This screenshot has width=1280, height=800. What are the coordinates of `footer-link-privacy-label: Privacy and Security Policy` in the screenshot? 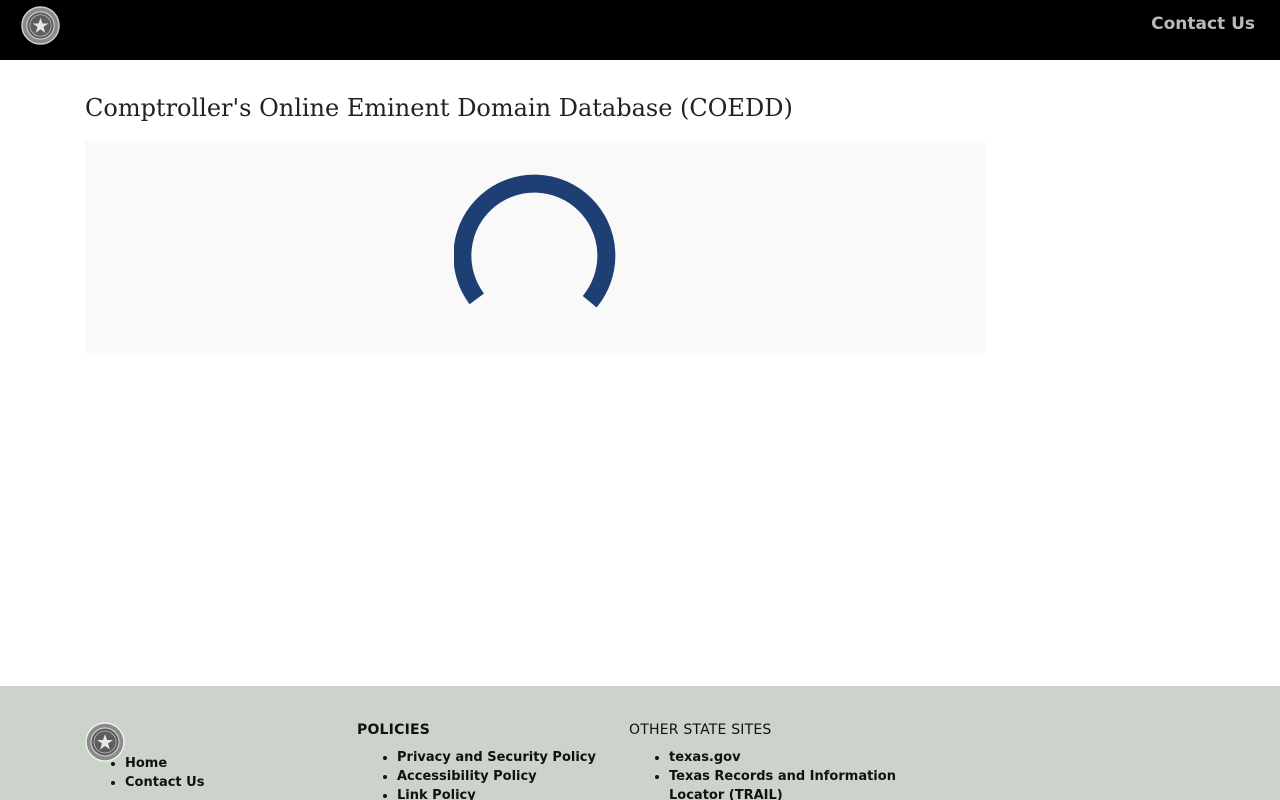 It's located at (496, 757).